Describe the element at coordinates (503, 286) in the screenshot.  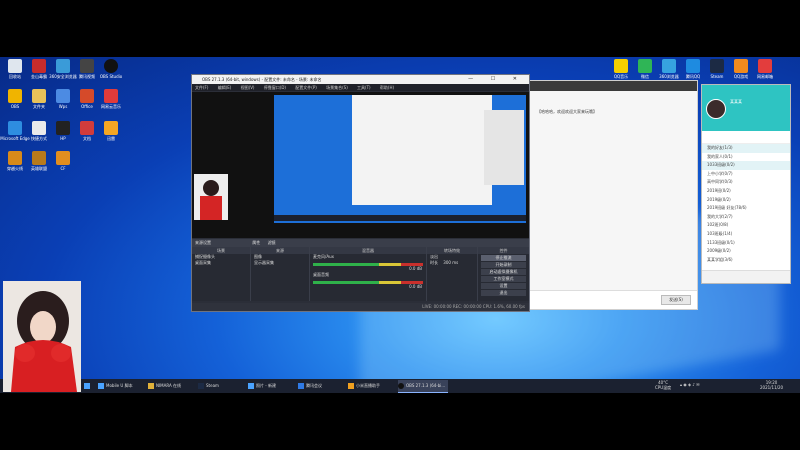
I see `settings-button: 设置` at that location.